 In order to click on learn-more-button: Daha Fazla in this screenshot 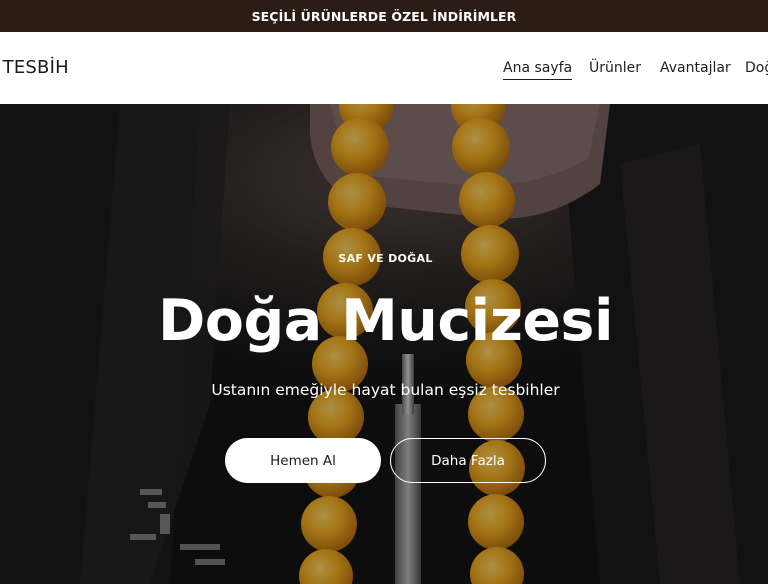, I will do `click(468, 460)`.